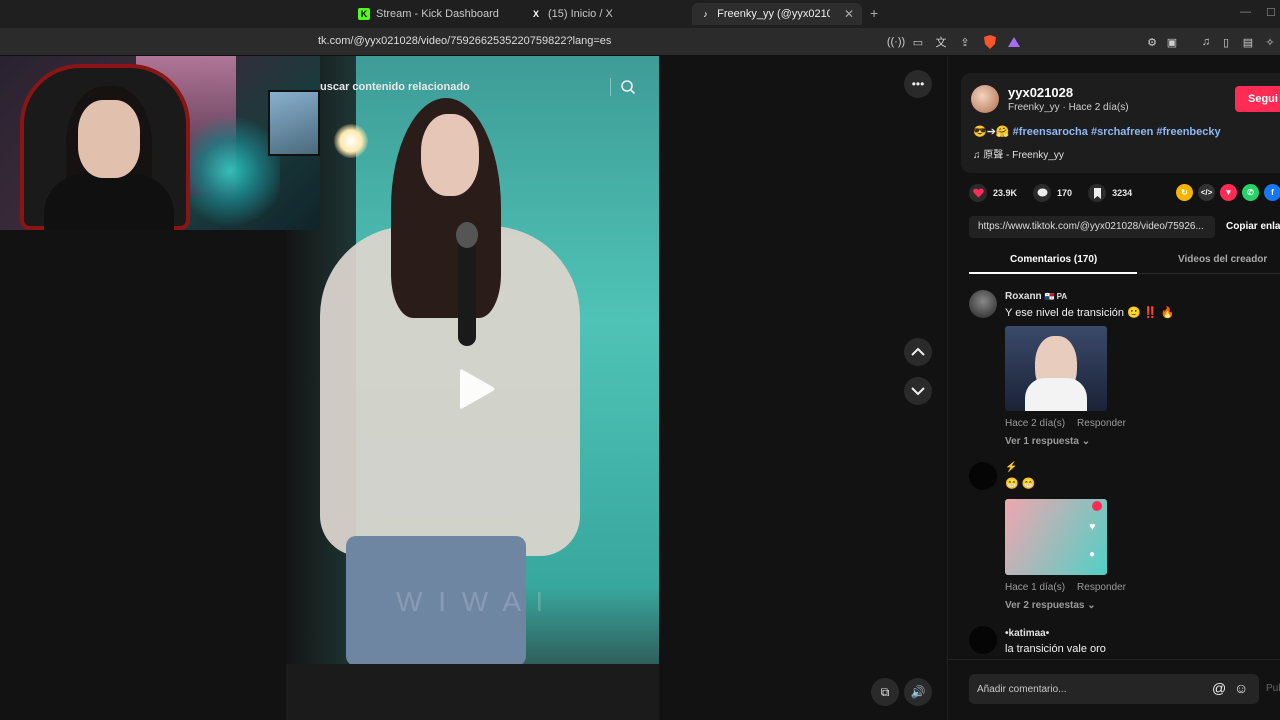 The height and width of the screenshot is (720, 1280). What do you see at coordinates (1068, 107) in the screenshot?
I see `author-subline: Freenky_yy · Hace 2 día(s)` at bounding box center [1068, 107].